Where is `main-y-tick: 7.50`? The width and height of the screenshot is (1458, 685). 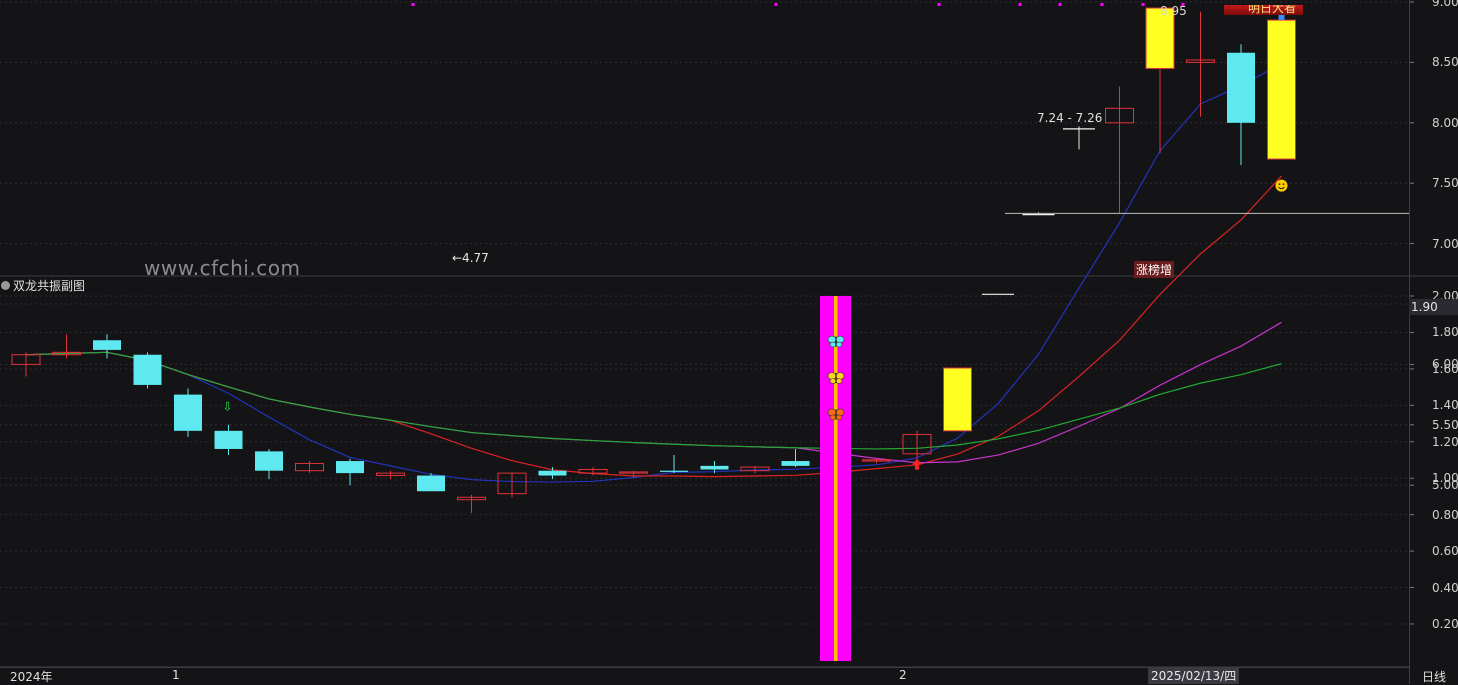
main-y-tick: 7.50 is located at coordinates (1445, 183).